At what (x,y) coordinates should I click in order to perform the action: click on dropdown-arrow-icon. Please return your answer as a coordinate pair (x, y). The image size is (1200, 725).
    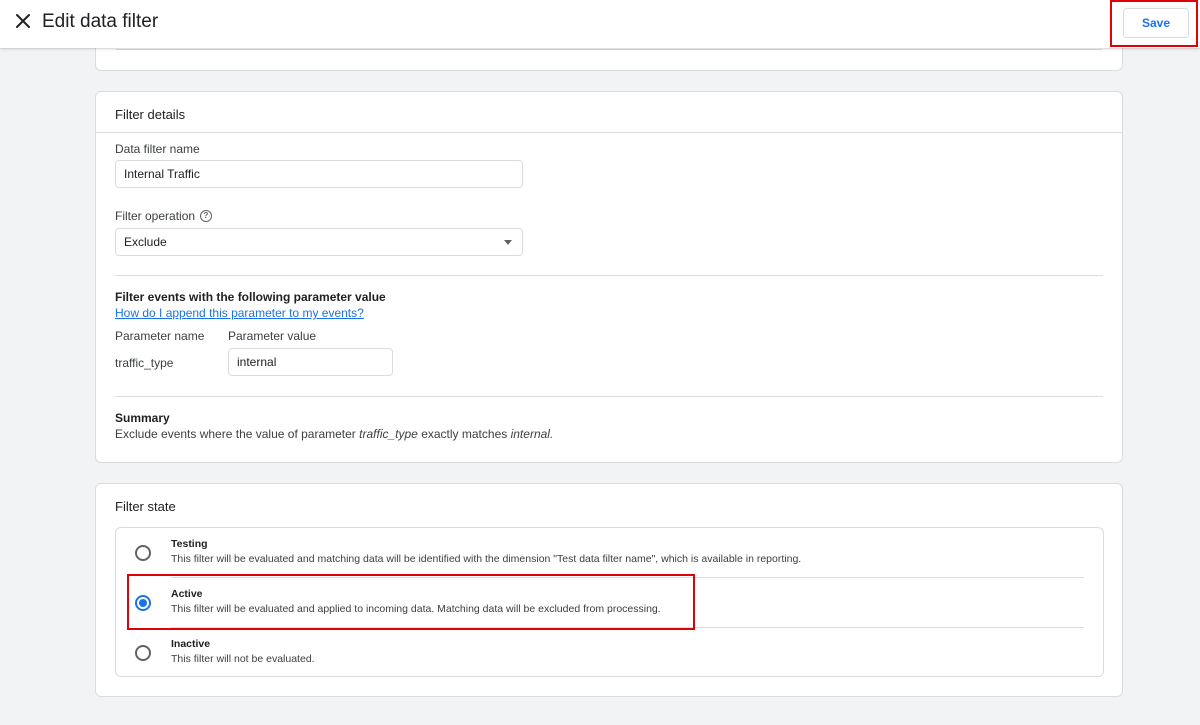
    Looking at the image, I should click on (508, 242).